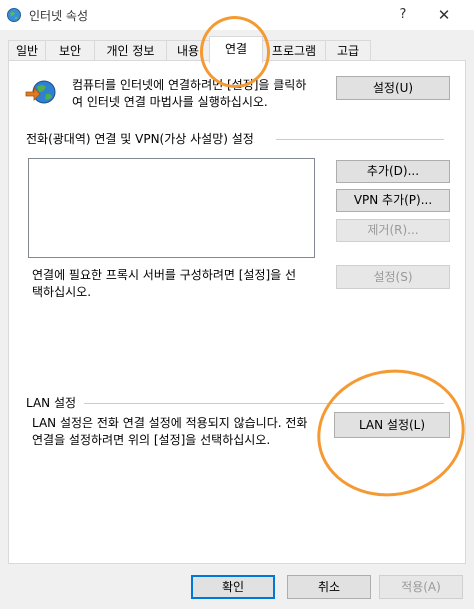 The width and height of the screenshot is (474, 609). Describe the element at coordinates (27, 50) in the screenshot. I see `tab-general: 일반` at that location.